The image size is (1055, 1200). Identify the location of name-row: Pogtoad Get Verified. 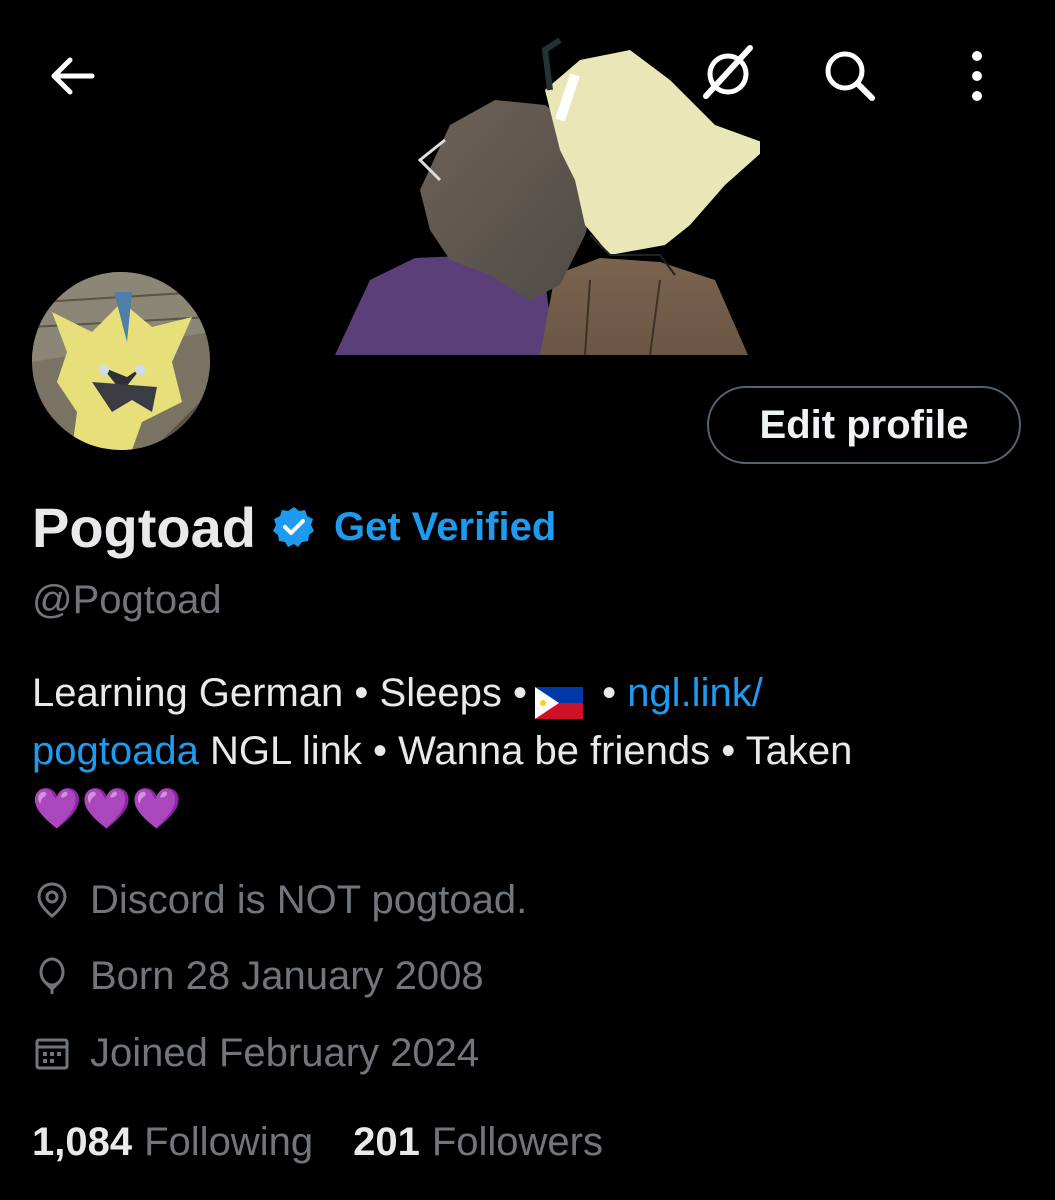
(294, 527).